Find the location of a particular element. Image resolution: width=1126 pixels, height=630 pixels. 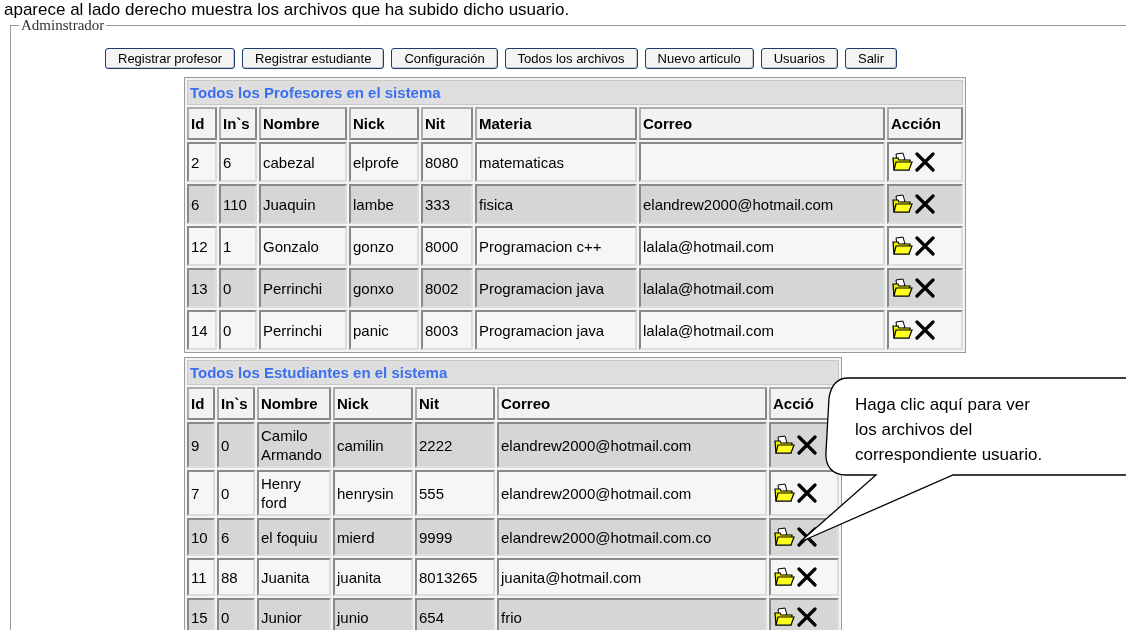

table-cell: junio is located at coordinates (373, 614).